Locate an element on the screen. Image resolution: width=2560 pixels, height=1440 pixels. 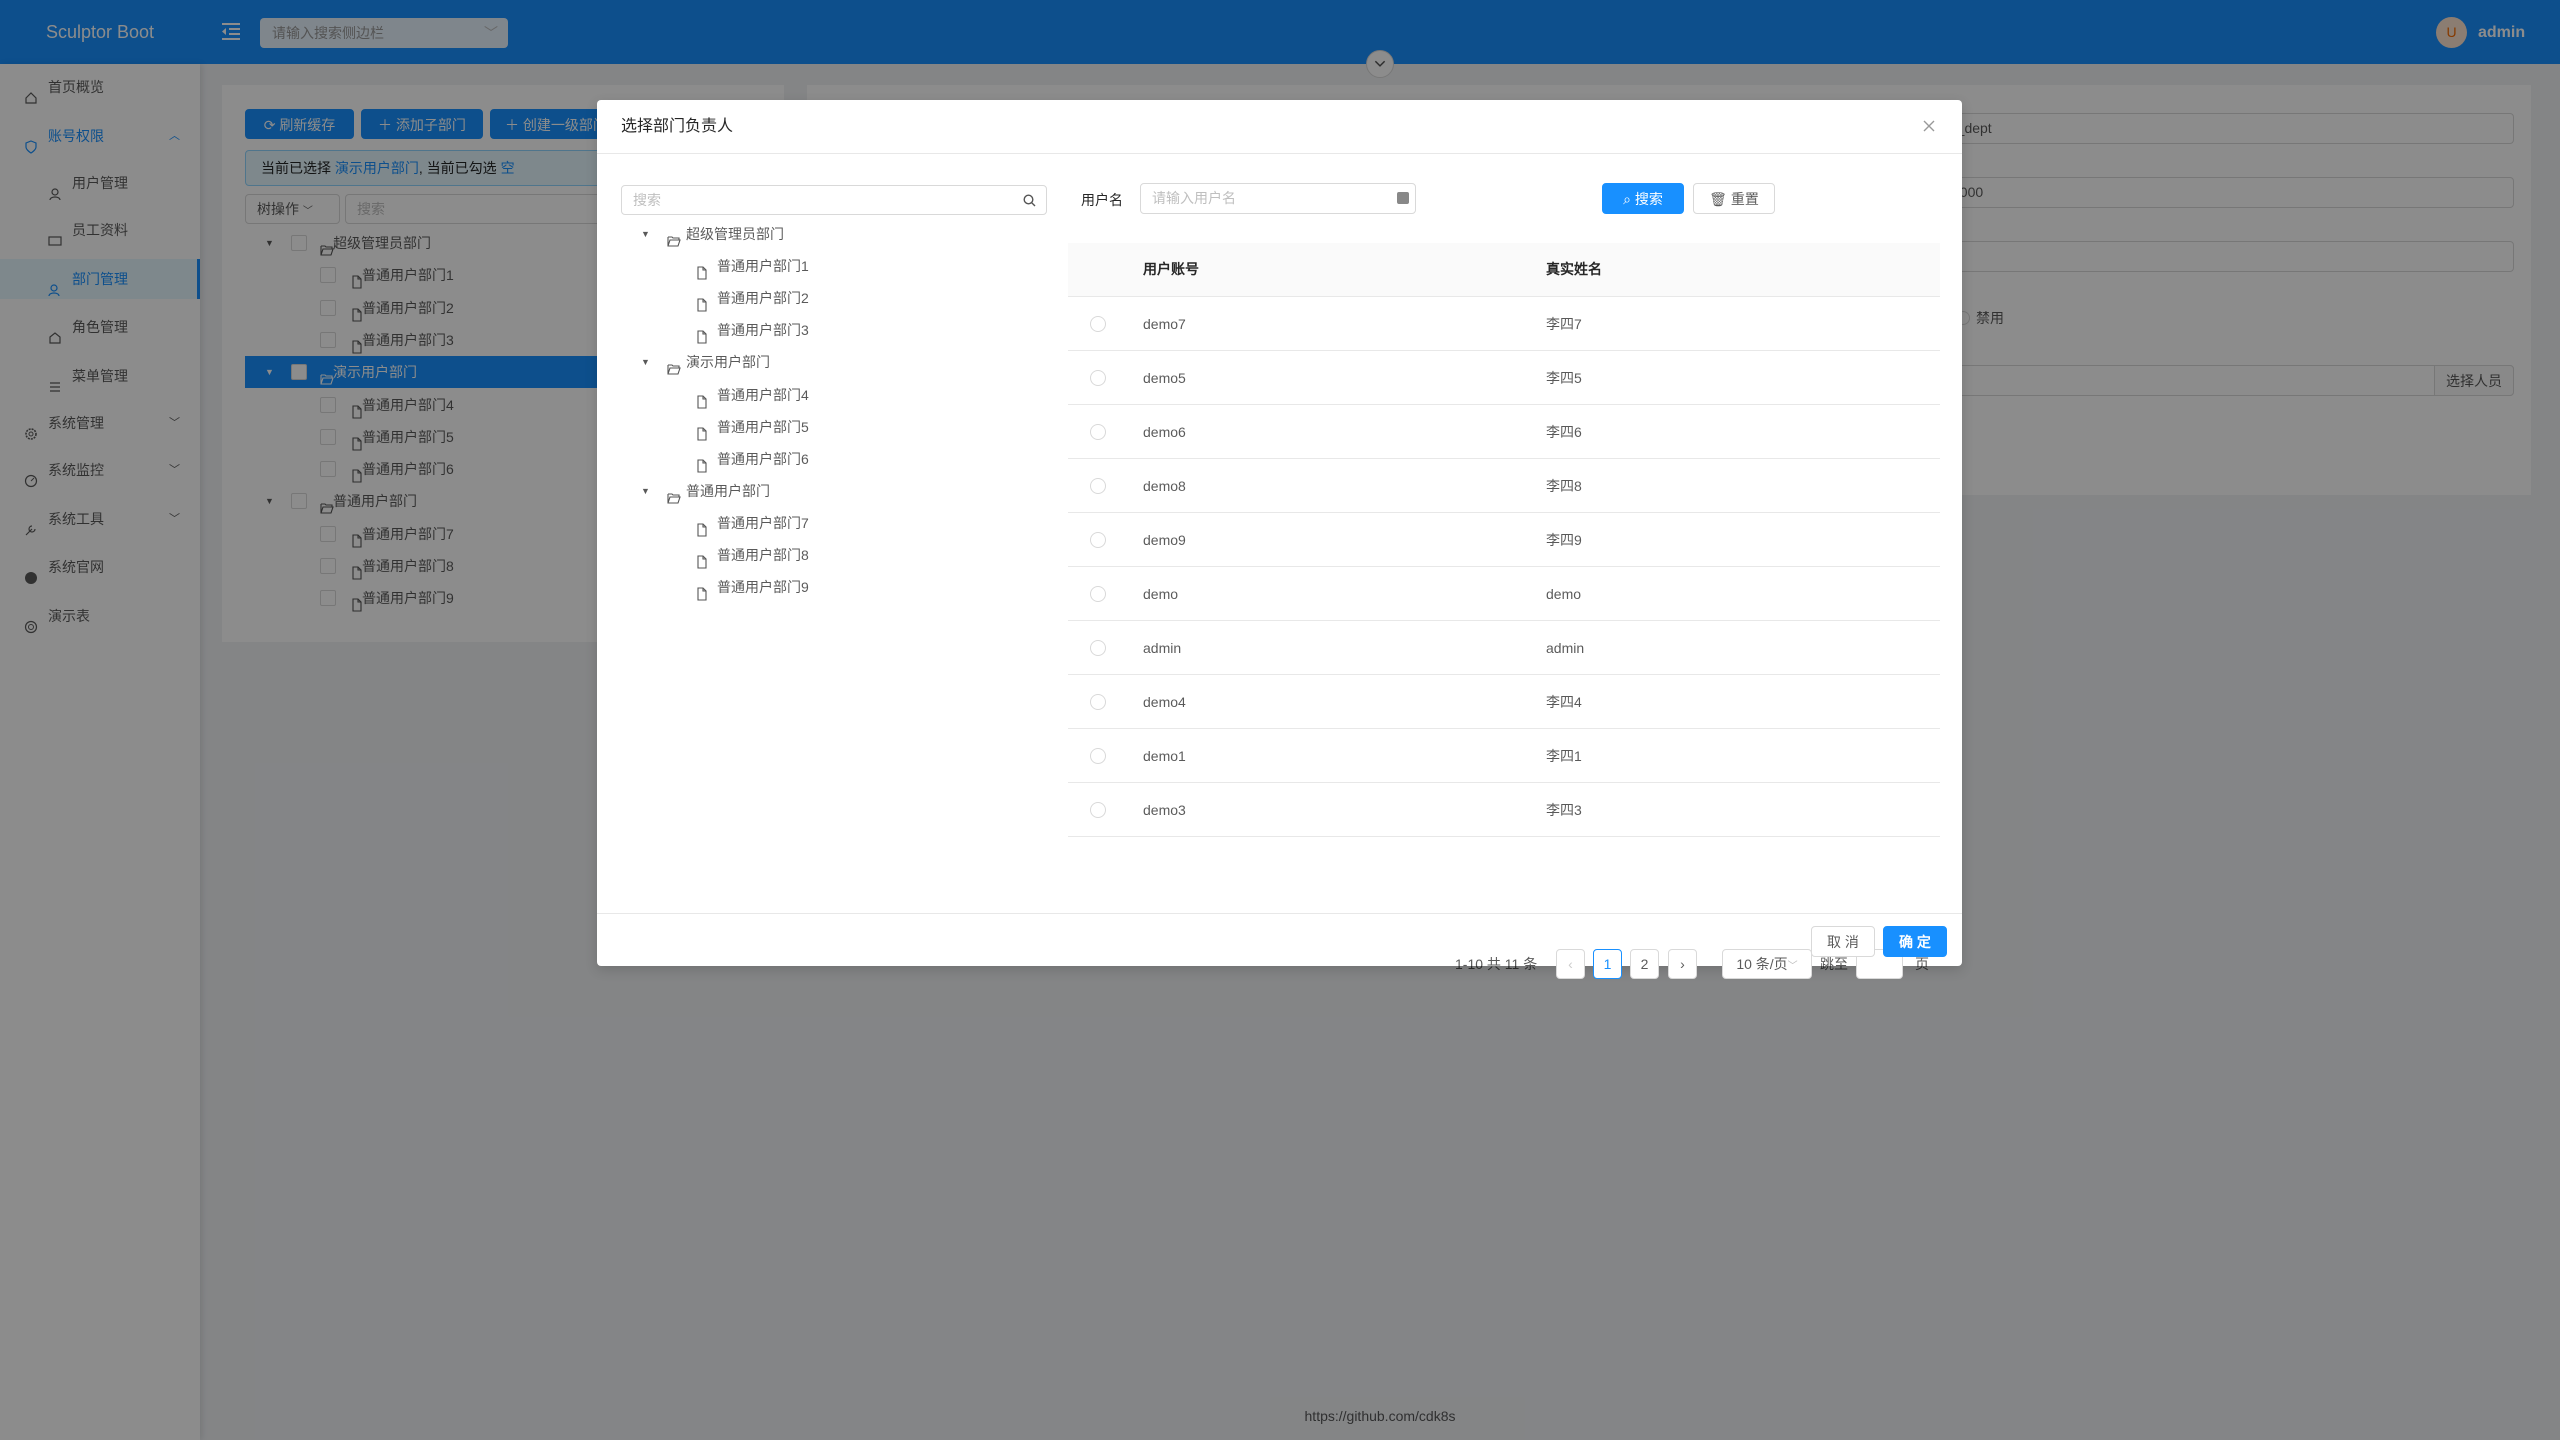
cancel-button: 取 消 is located at coordinates (1843, 941).